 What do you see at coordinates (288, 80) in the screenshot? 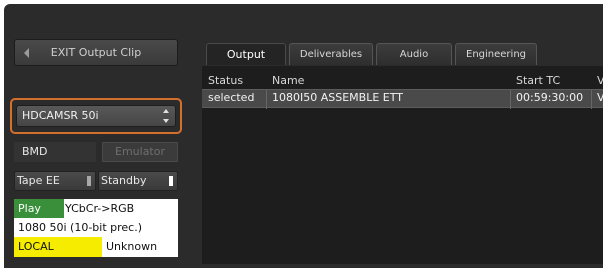
I see `column-header-name: Name` at bounding box center [288, 80].